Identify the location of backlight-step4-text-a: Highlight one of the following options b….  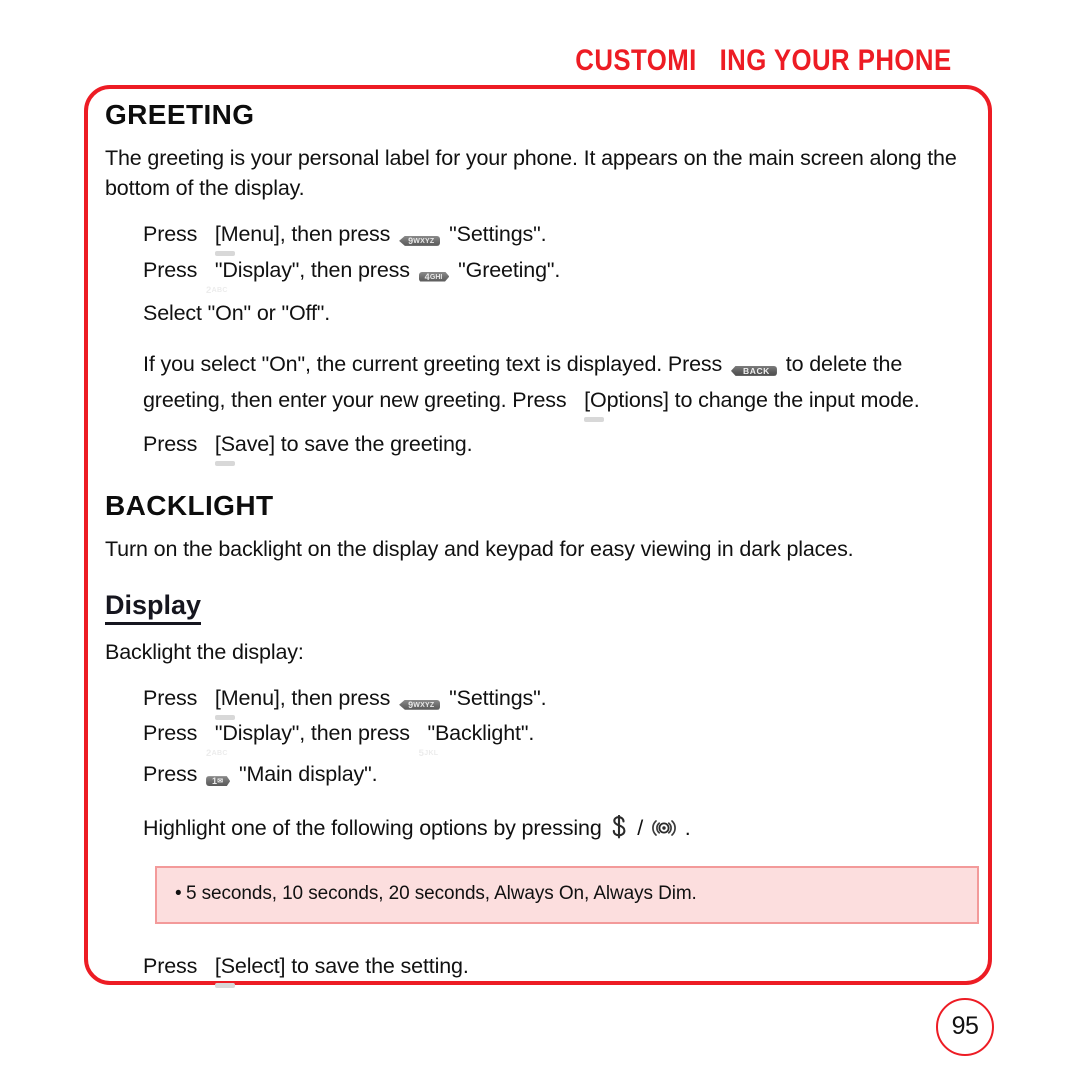
(372, 827).